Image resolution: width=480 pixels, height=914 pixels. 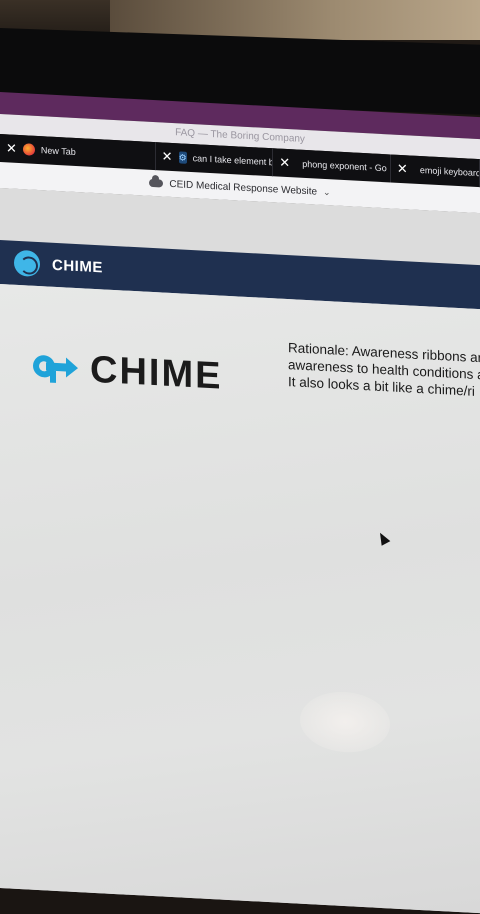 What do you see at coordinates (58, 151) in the screenshot?
I see `tab-label: New Tab` at bounding box center [58, 151].